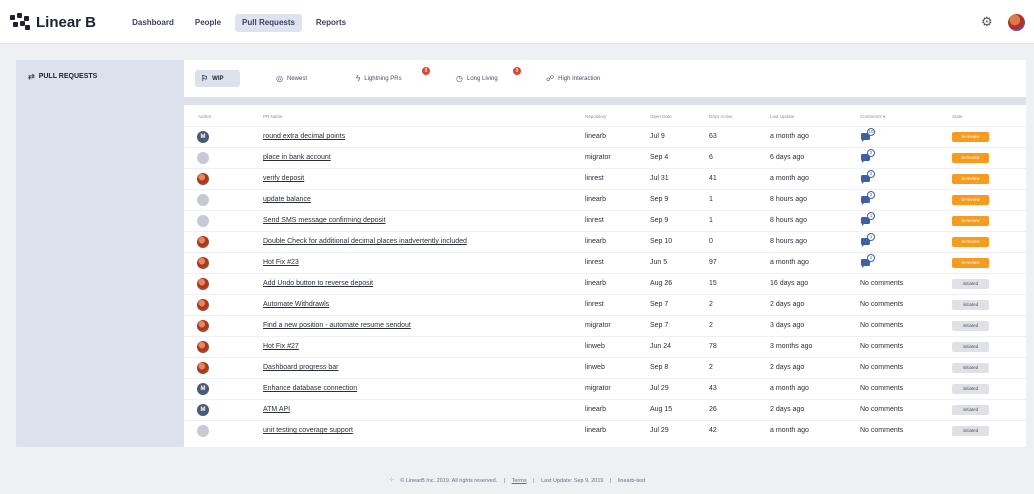  Describe the element at coordinates (987, 22) in the screenshot. I see `gear-icon: ⚙` at that location.